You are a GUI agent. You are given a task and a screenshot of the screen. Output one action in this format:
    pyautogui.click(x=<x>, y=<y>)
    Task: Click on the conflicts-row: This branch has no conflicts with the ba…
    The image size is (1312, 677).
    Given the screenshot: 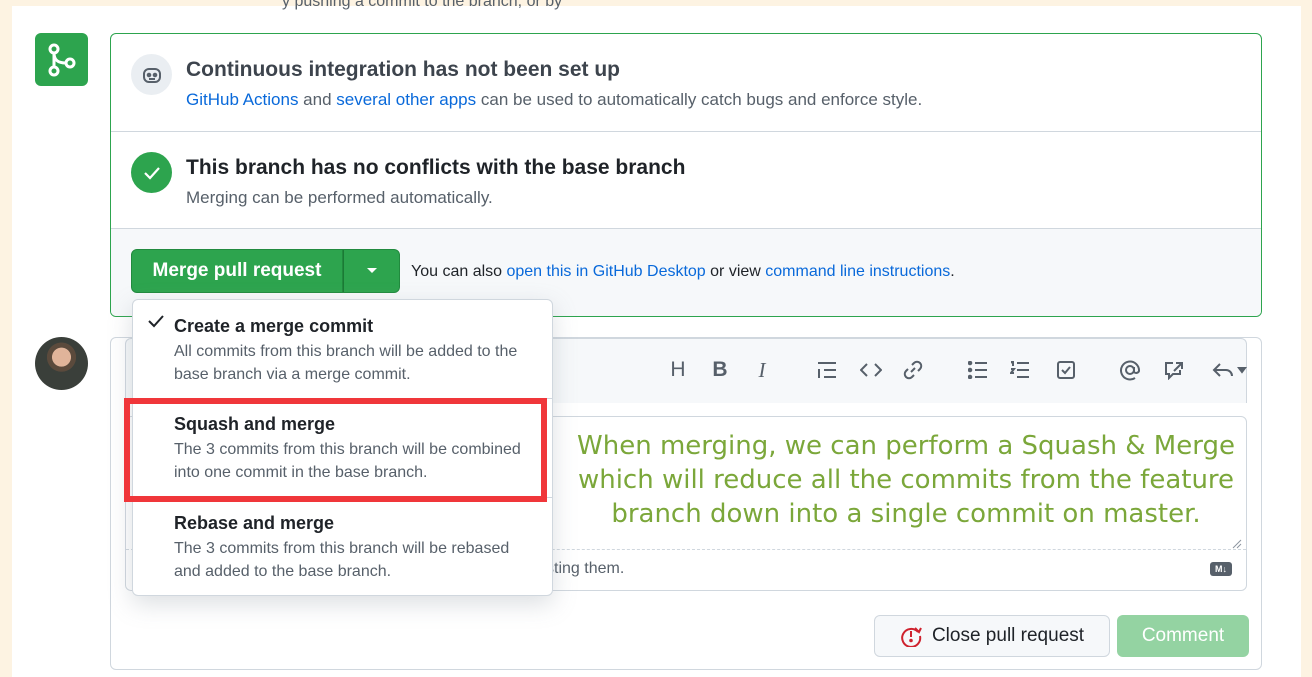 What is the action you would take?
    pyautogui.click(x=686, y=180)
    